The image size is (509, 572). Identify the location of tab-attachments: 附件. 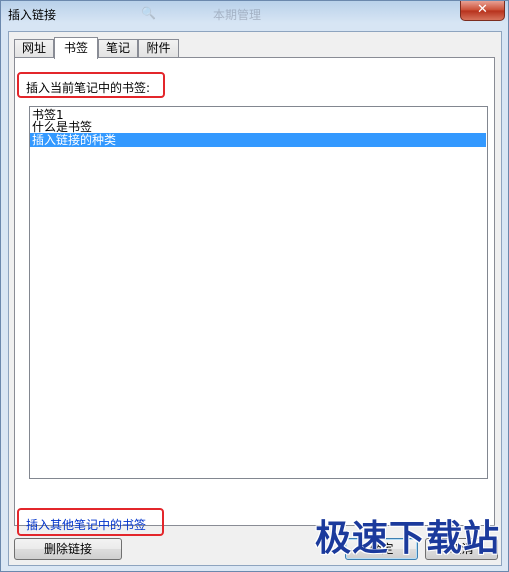
(158, 48).